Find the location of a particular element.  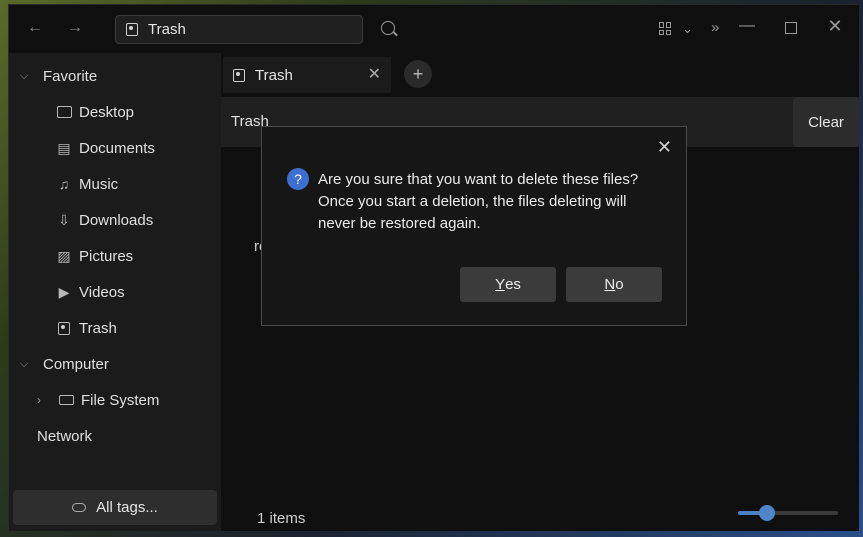

close-tab-icon: ✕ is located at coordinates (374, 74).